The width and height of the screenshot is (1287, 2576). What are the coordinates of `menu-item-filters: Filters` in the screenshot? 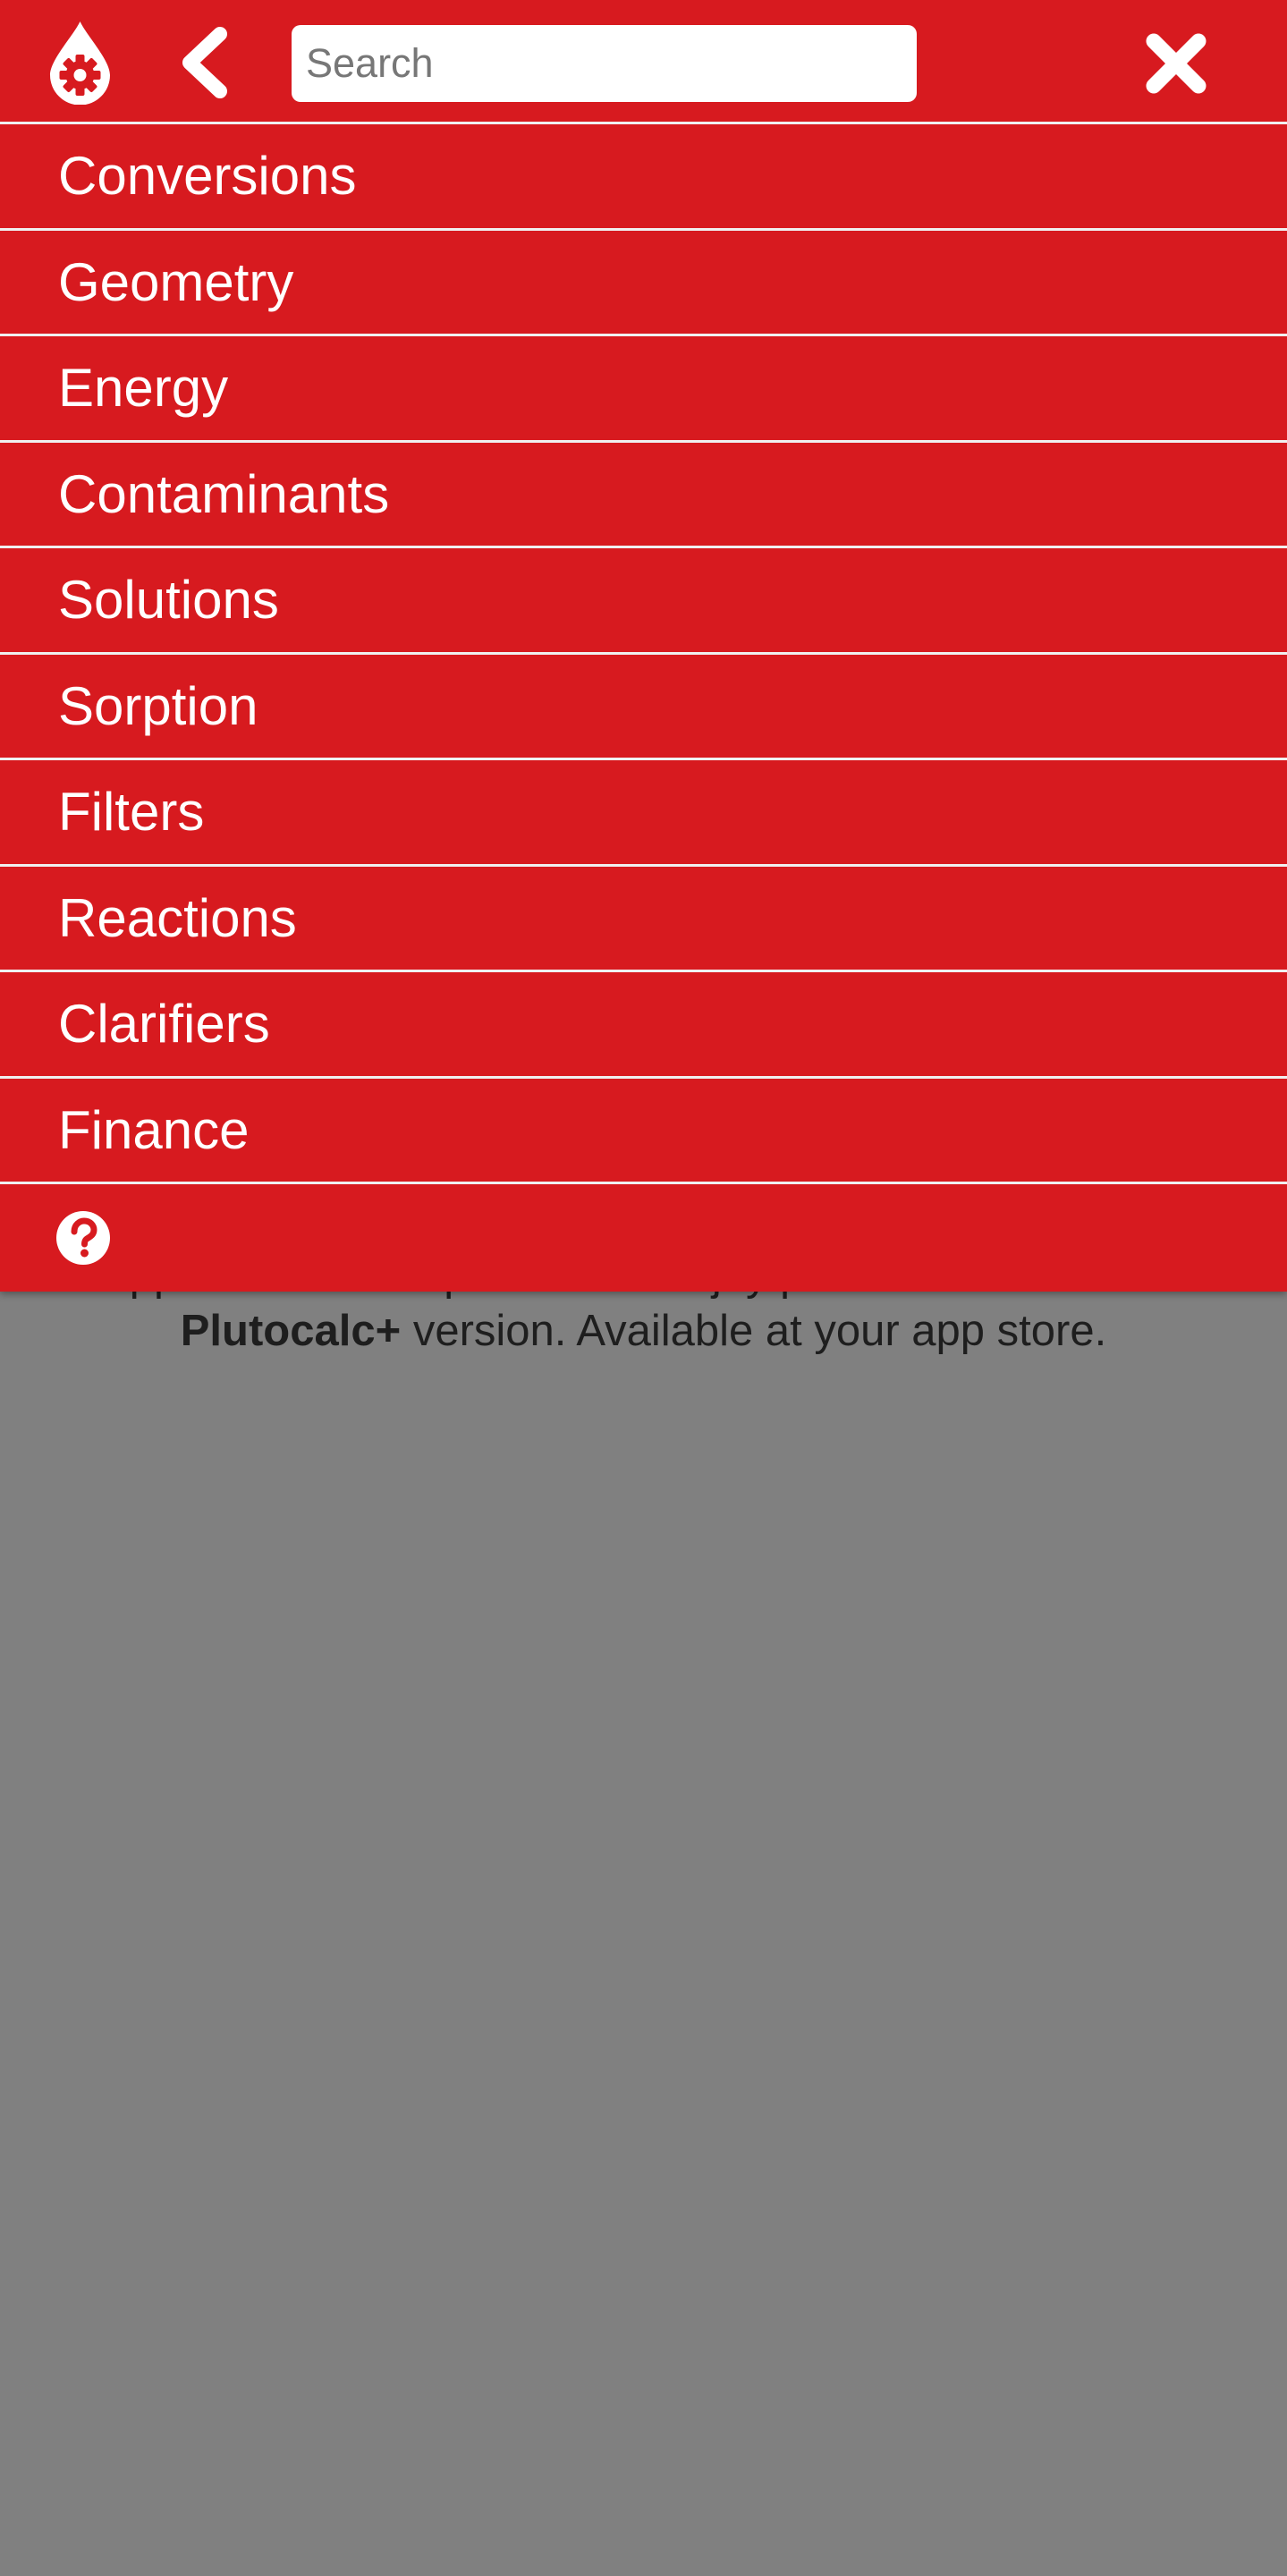 It's located at (643, 813).